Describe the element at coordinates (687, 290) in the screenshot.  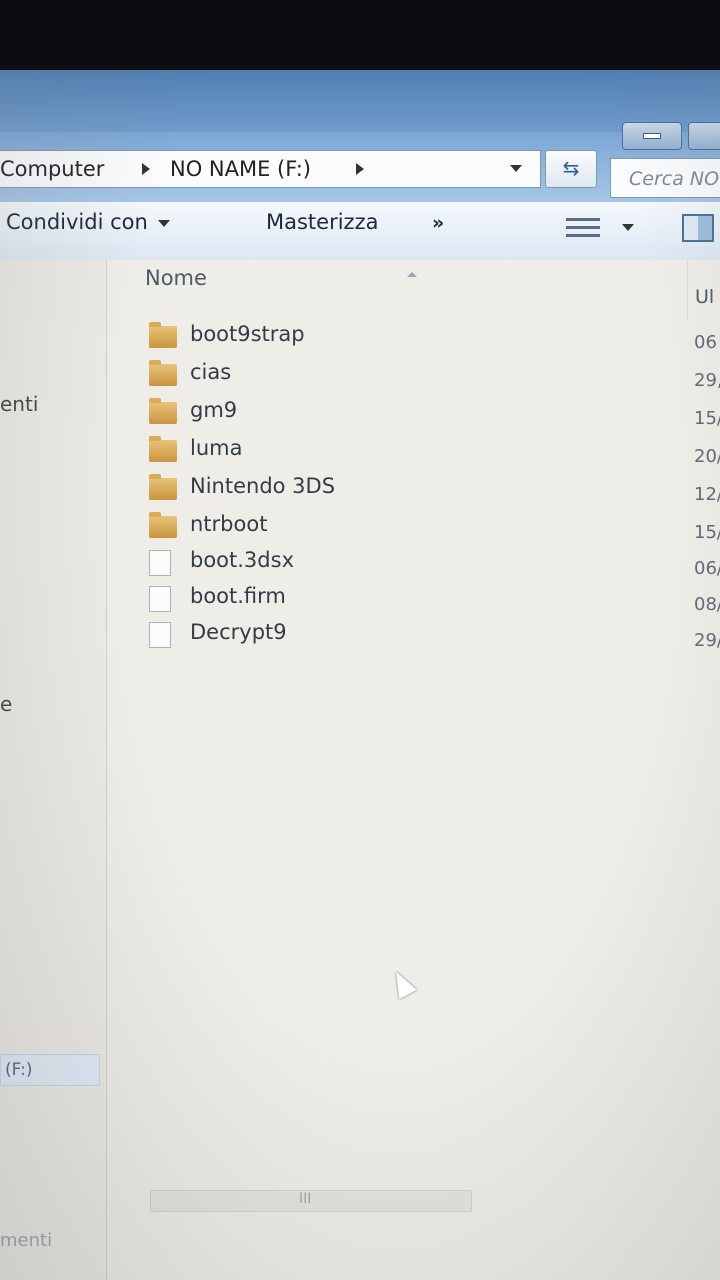
I see `column-divider` at that location.